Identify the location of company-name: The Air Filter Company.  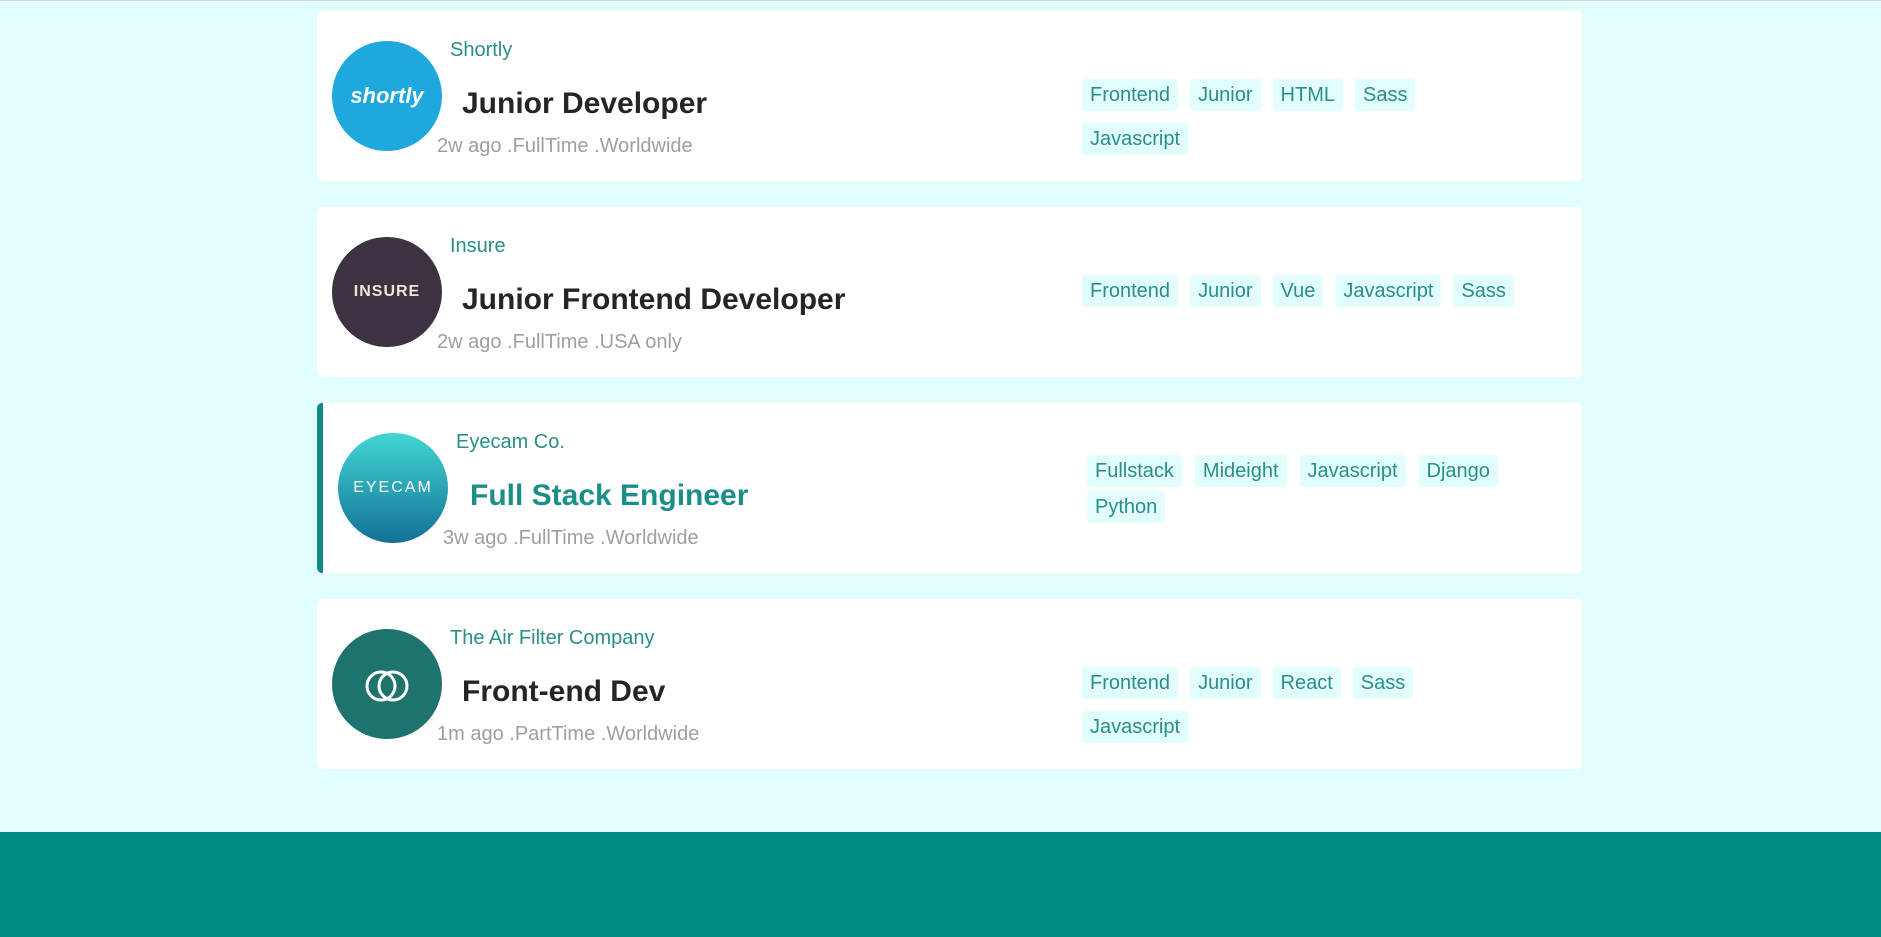
(552, 638).